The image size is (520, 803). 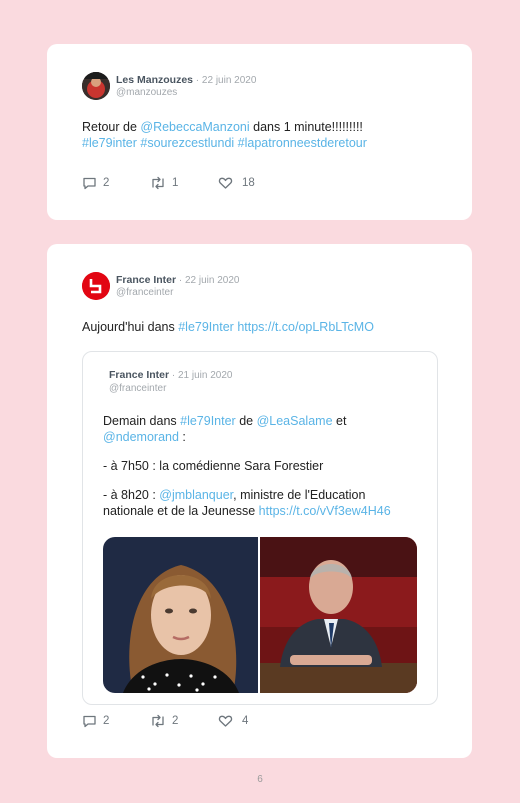 I want to click on like-count: 18, so click(x=248, y=183).